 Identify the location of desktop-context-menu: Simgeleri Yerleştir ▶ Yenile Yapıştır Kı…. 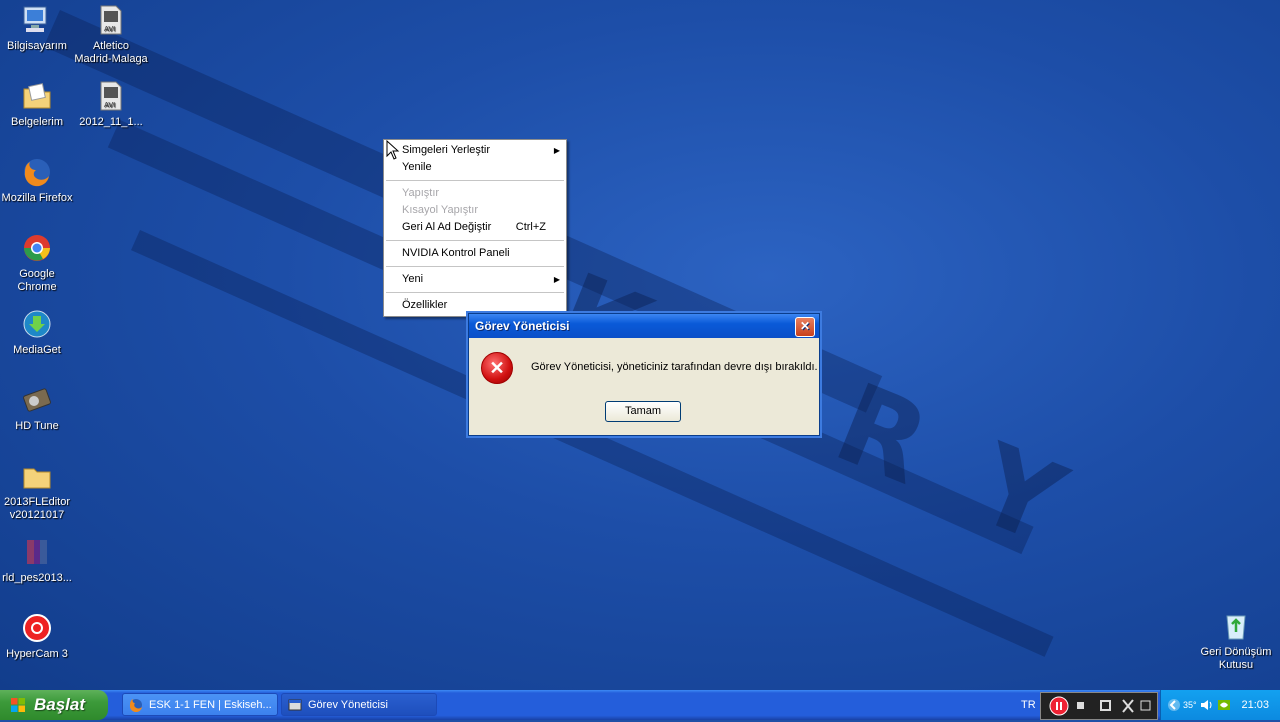
(475, 228).